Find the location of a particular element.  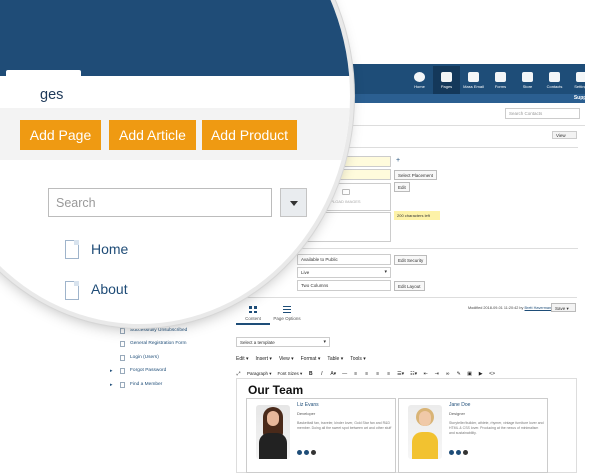

mail-icon is located at coordinates (473, 76).